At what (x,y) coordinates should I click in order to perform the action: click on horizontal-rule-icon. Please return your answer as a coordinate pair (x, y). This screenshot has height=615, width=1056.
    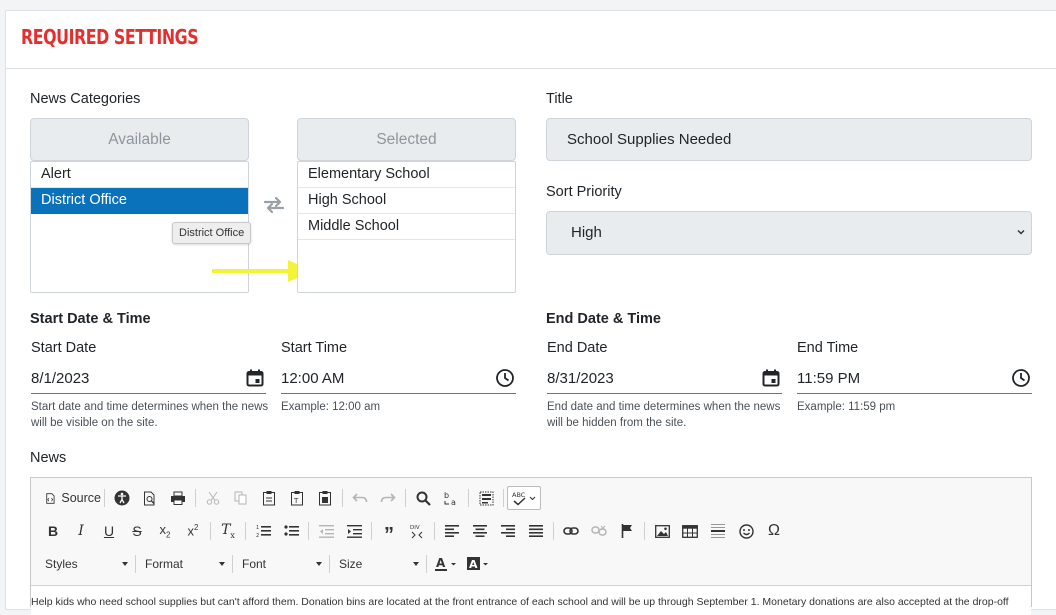
    Looking at the image, I should click on (718, 531).